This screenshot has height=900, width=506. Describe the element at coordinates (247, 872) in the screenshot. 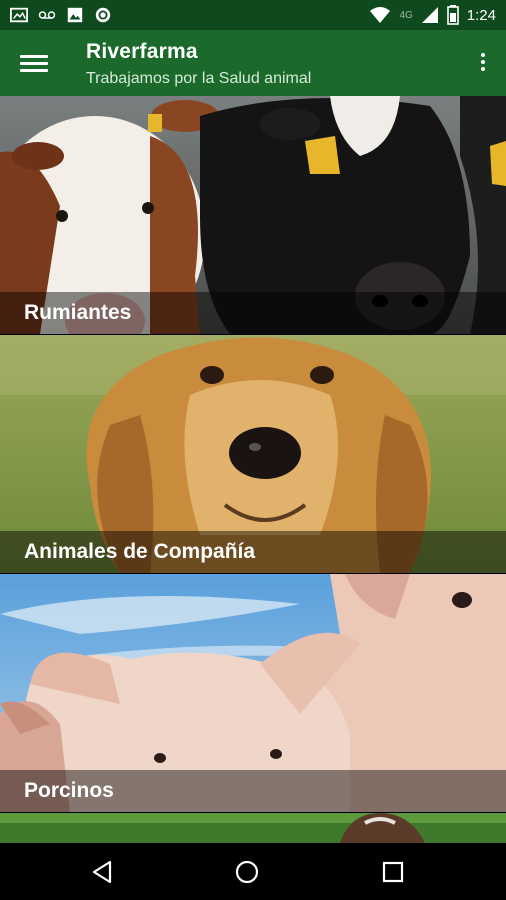

I see `home-icon` at that location.